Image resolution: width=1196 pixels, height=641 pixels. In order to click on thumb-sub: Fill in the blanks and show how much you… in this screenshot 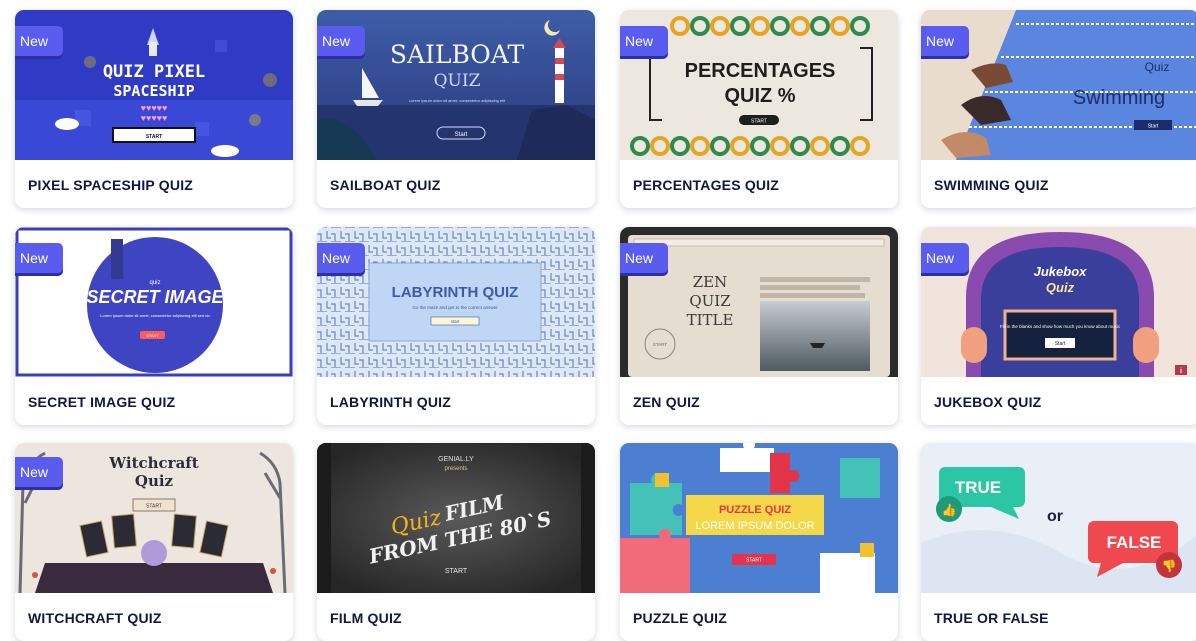, I will do `click(1060, 326)`.